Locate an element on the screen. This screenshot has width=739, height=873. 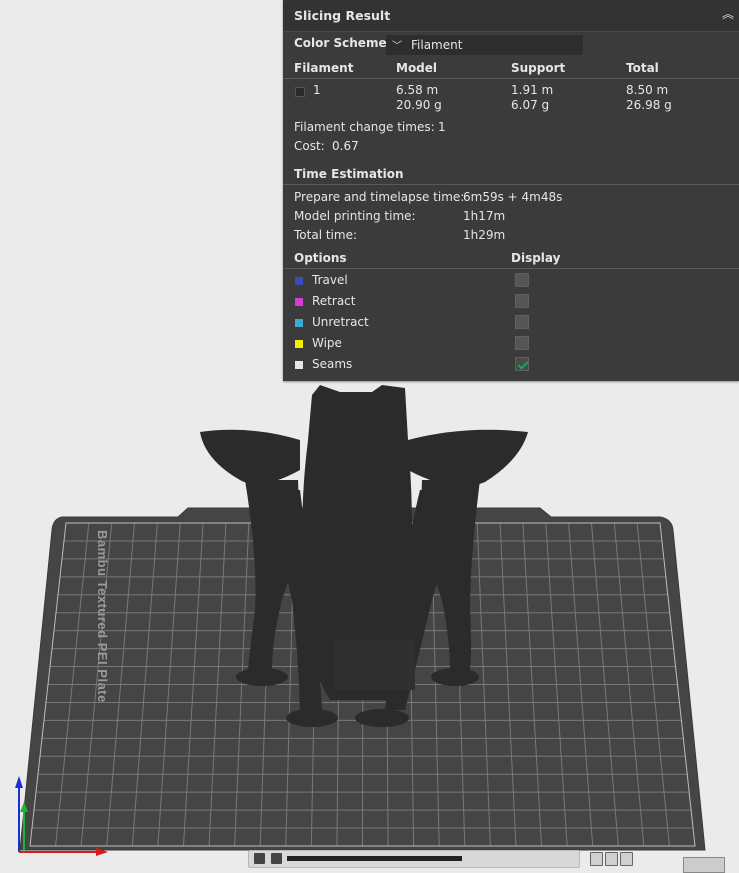
layer-slider-track is located at coordinates (374, 858).